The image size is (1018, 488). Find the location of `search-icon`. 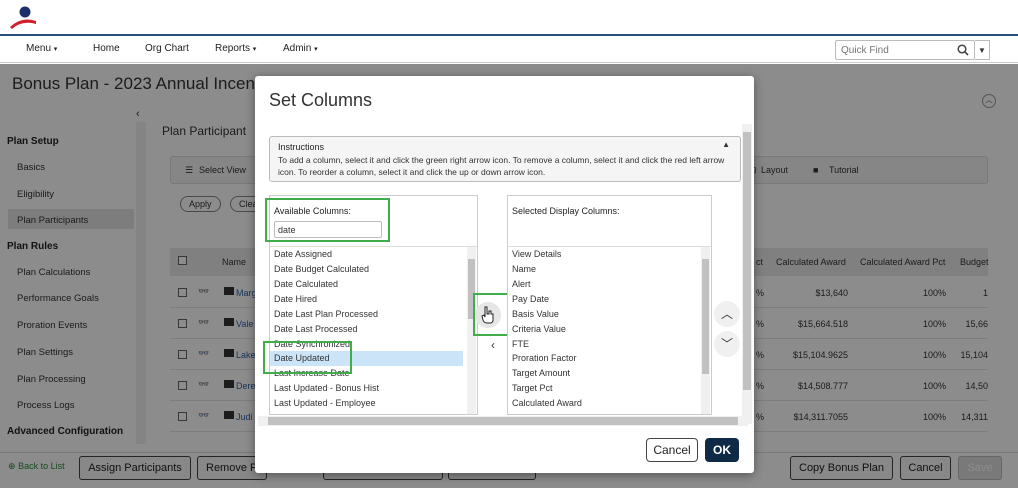

search-icon is located at coordinates (963, 50).